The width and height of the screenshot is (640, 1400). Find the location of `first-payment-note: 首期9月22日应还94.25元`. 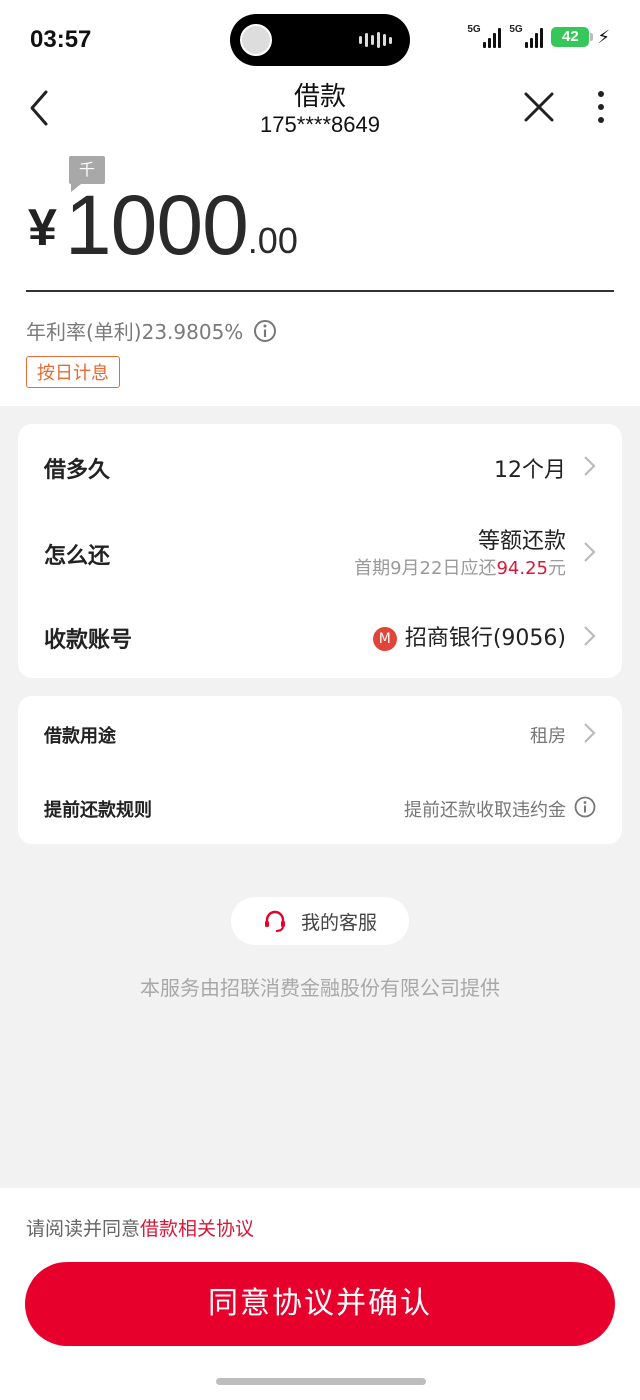

first-payment-note: 首期9月22日应还94.25元 is located at coordinates (460, 567).